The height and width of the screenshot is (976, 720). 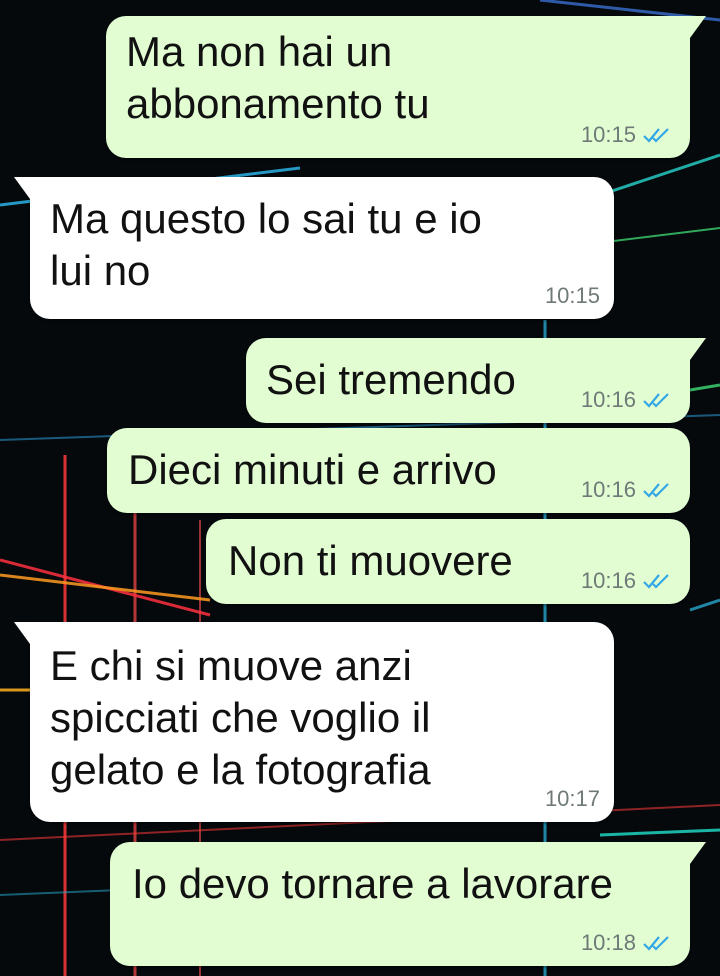 I want to click on message-bubble-outgoing: Sei tremendo 10:16, so click(x=476, y=380).